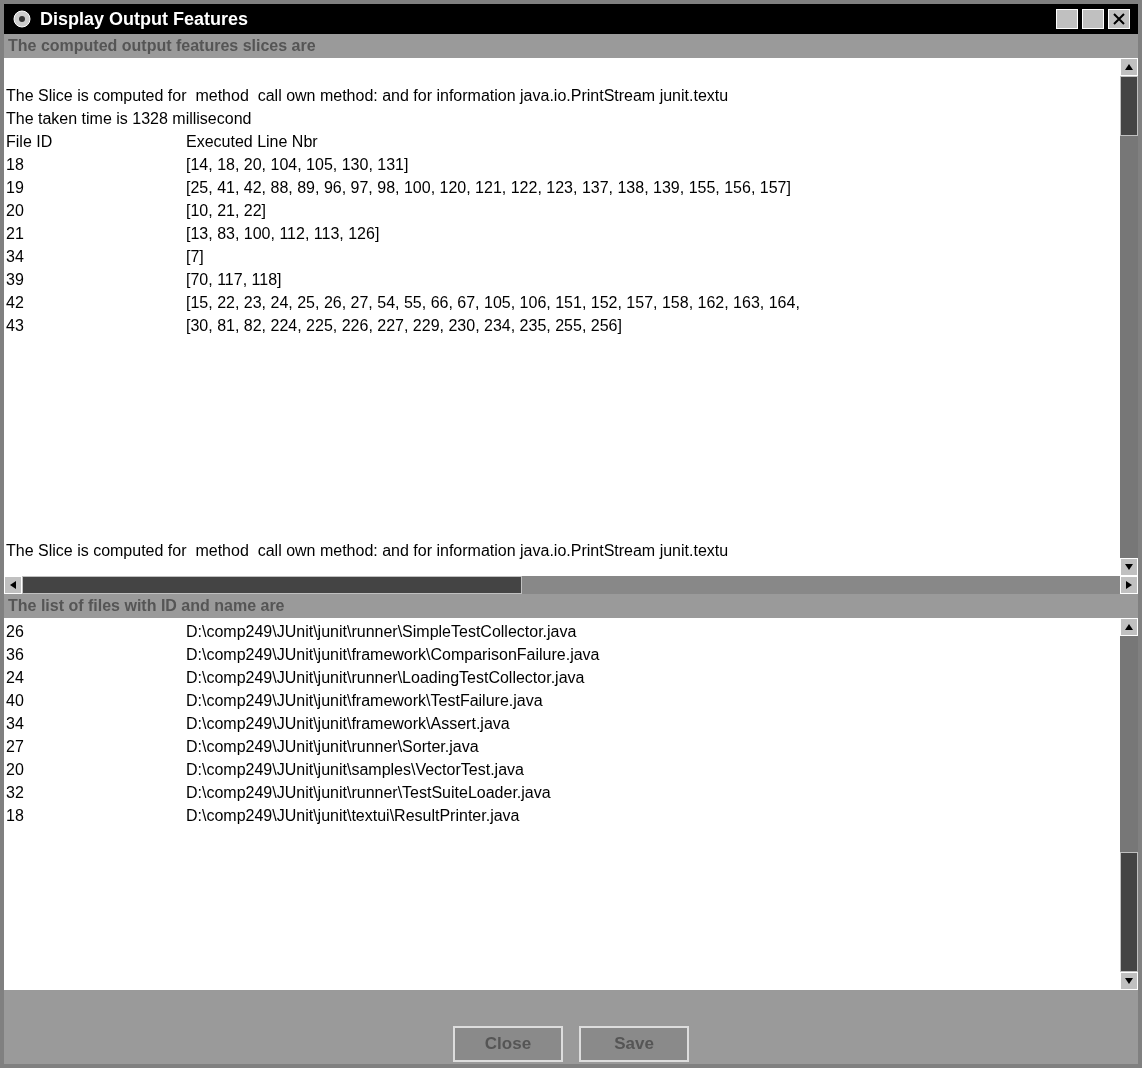  Describe the element at coordinates (129, 119) in the screenshot. I see `time-text: The taken time is 1328 millisecond` at that location.